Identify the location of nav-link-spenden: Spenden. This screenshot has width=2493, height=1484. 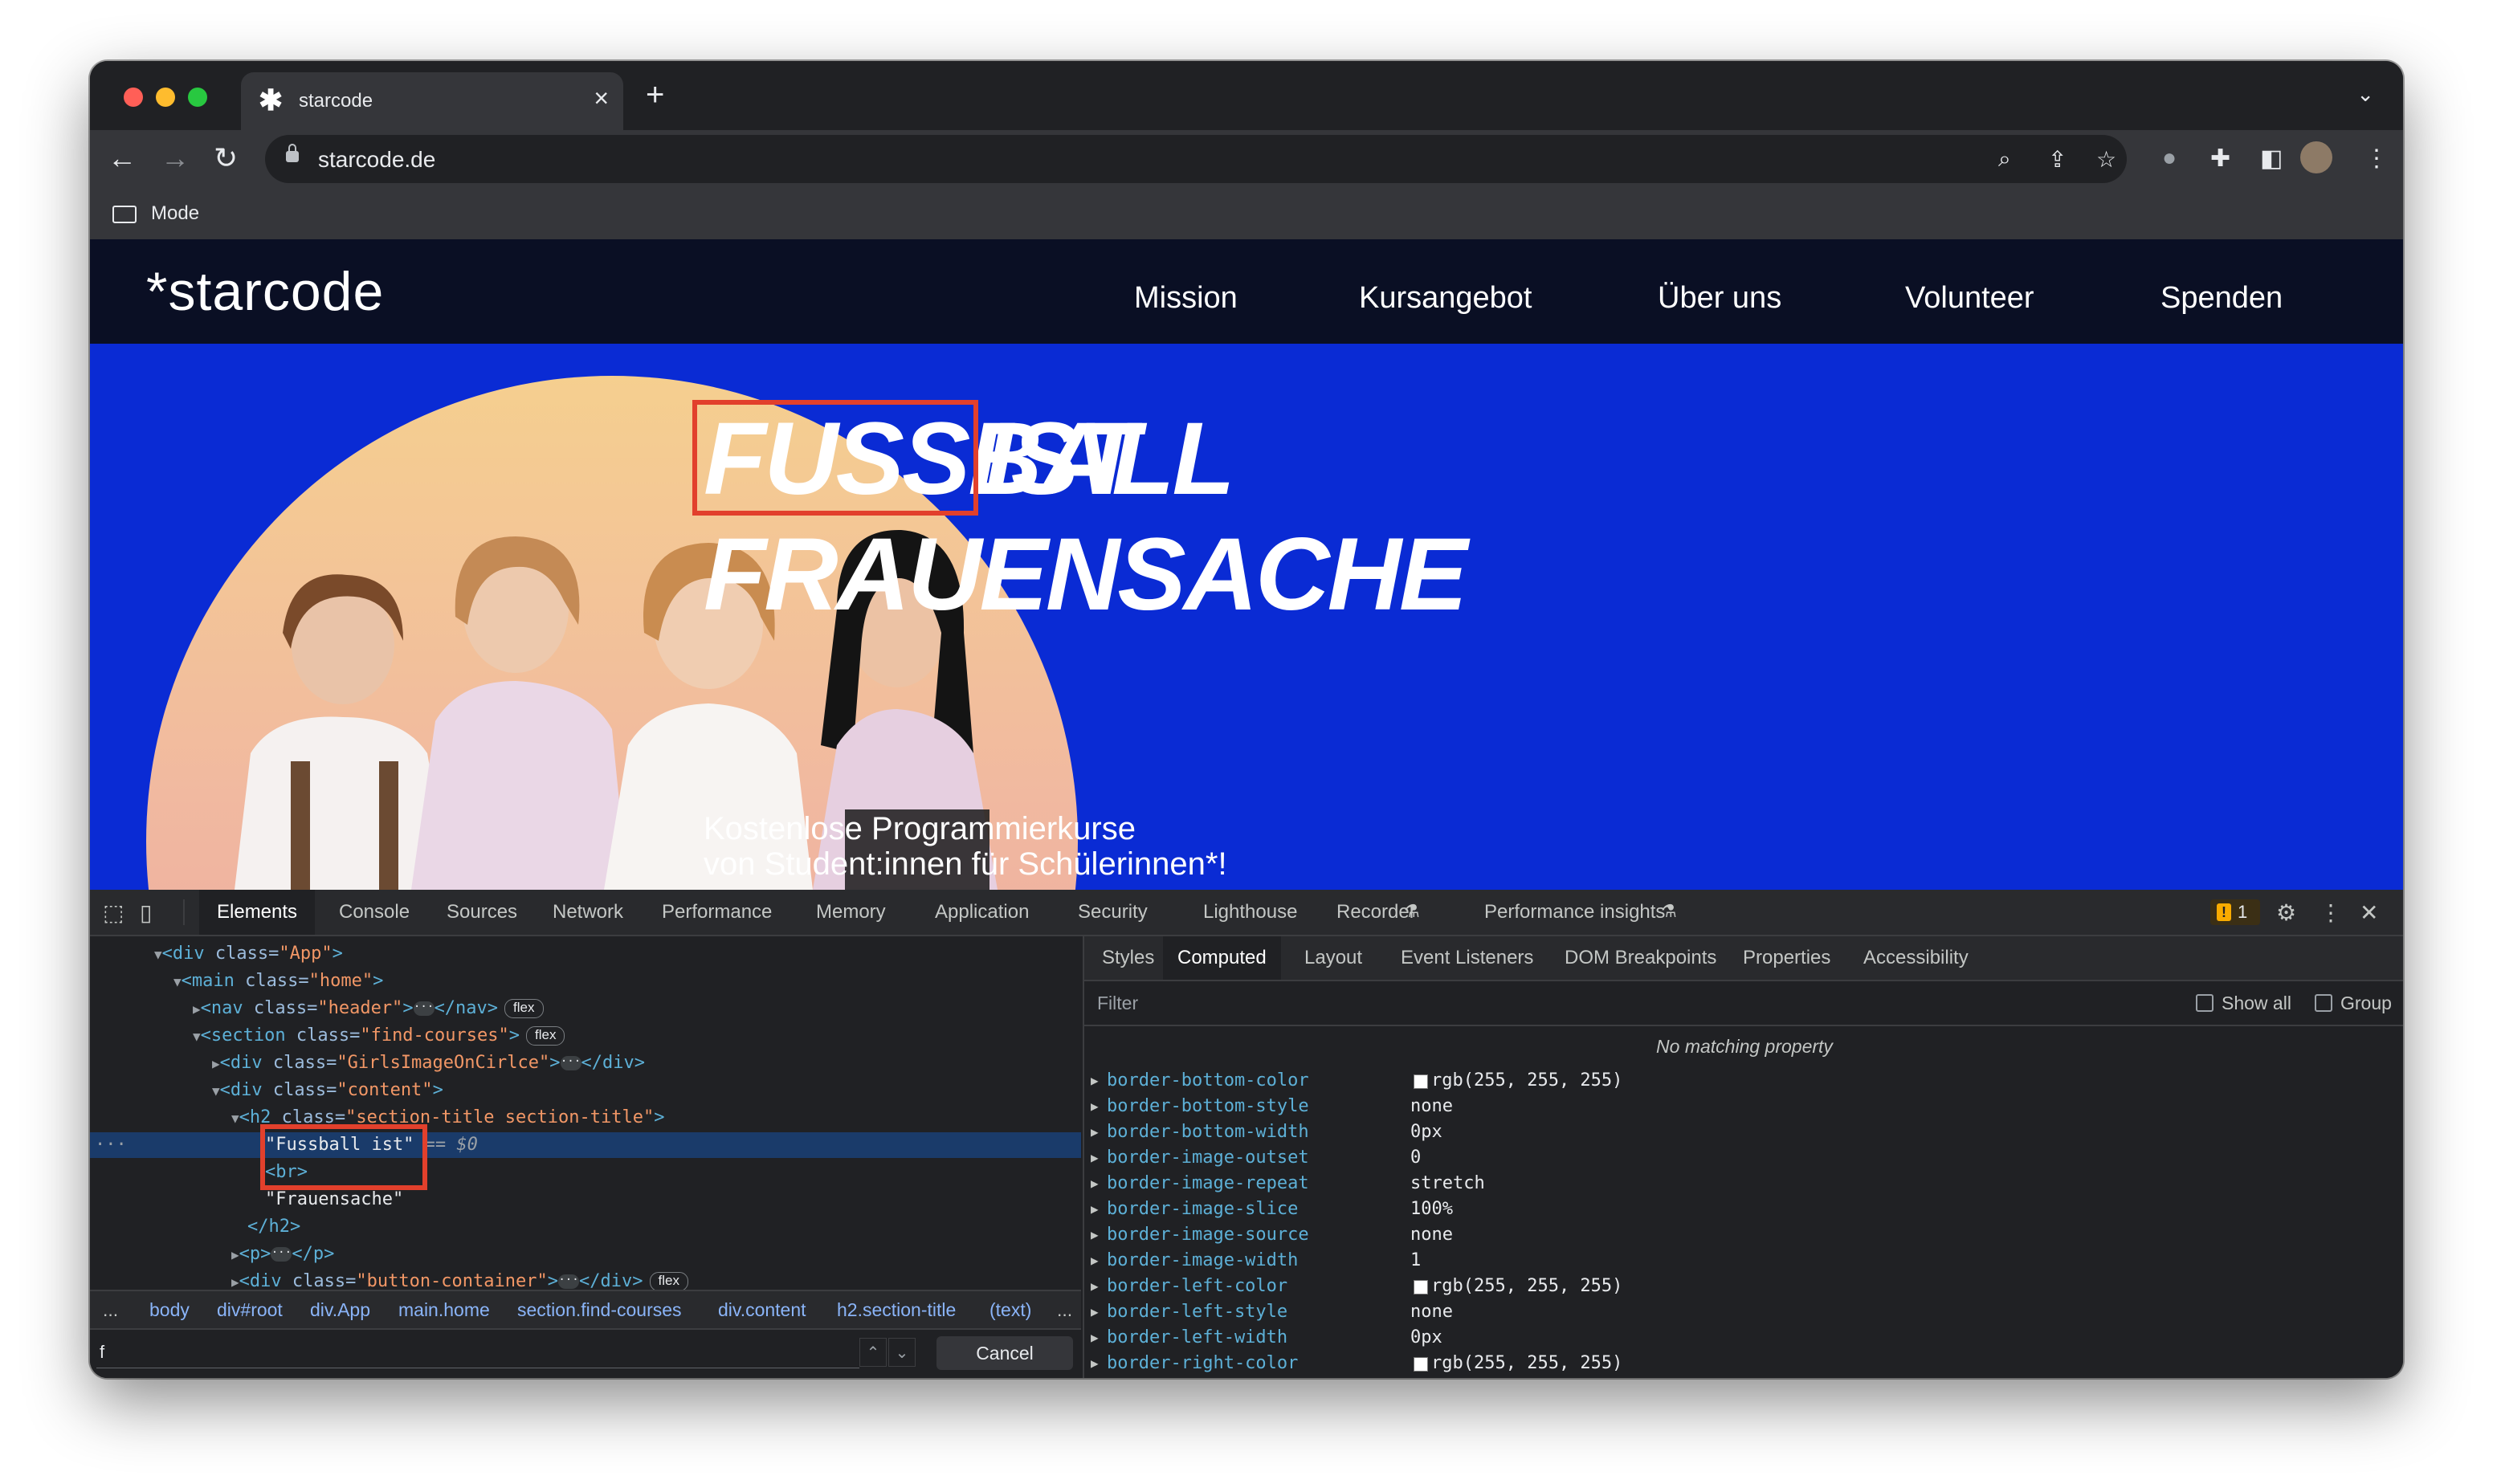
(2221, 298).